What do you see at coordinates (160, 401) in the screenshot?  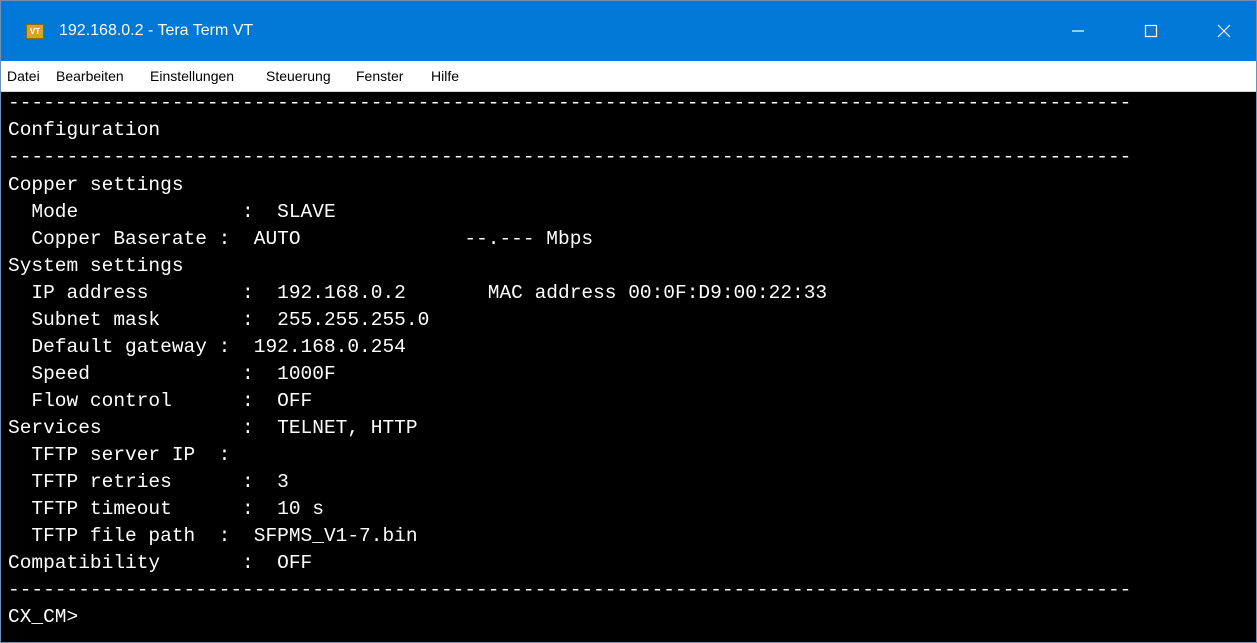 I see `terminal-line: Flow control : OFF` at bounding box center [160, 401].